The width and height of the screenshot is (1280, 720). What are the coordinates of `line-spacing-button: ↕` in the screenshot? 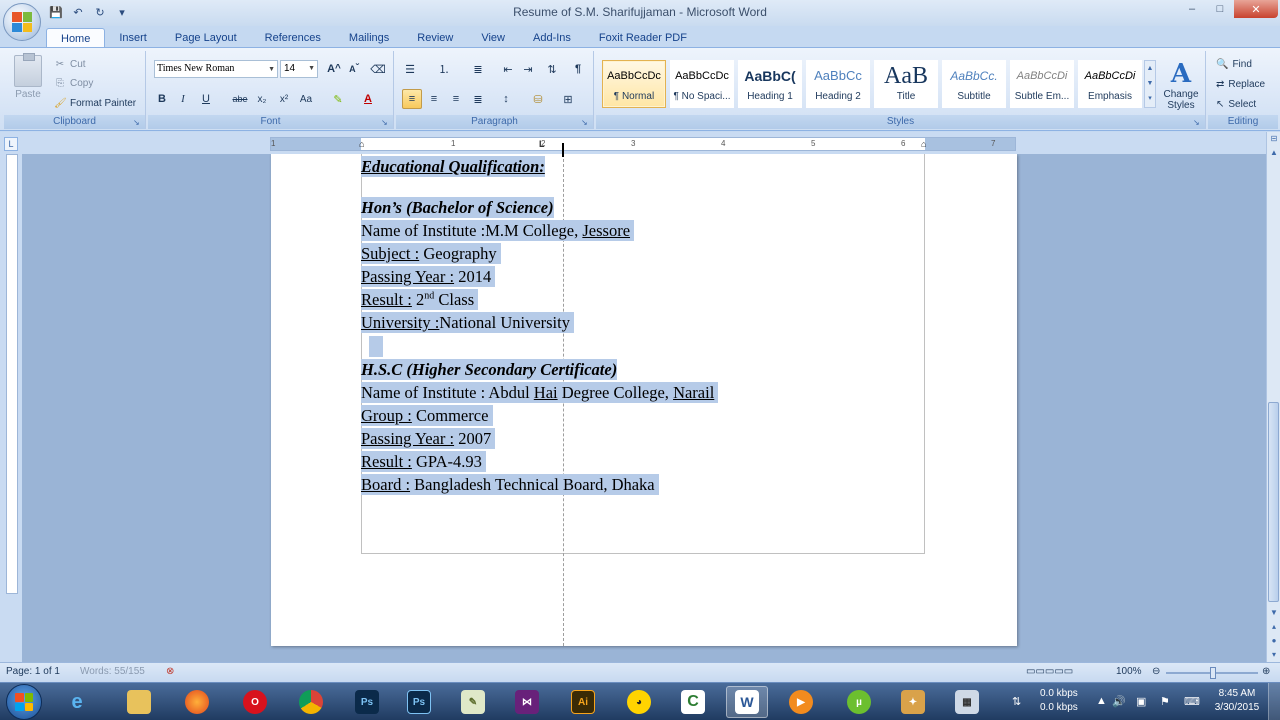 It's located at (506, 99).